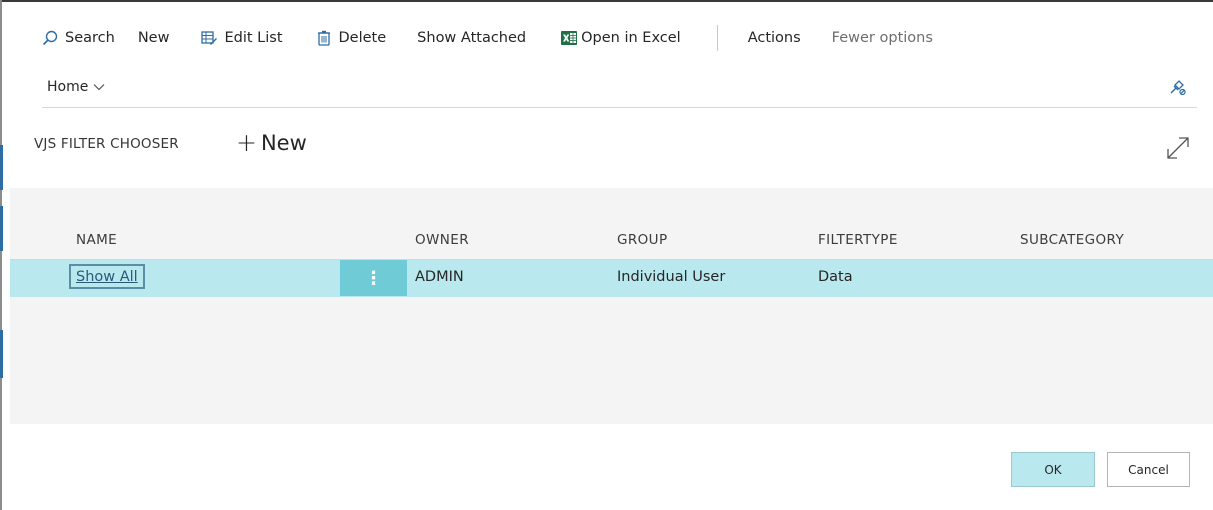 Image resolution: width=1213 pixels, height=510 pixels. I want to click on search-icon, so click(50, 38).